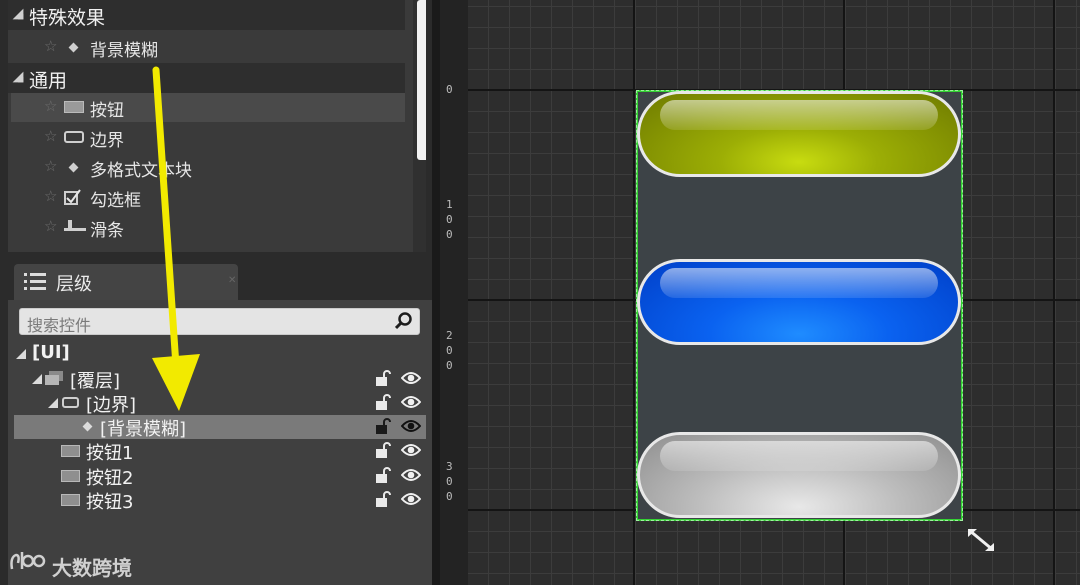  I want to click on palette-item-checkbox: ☆ 勾选框, so click(208, 197).